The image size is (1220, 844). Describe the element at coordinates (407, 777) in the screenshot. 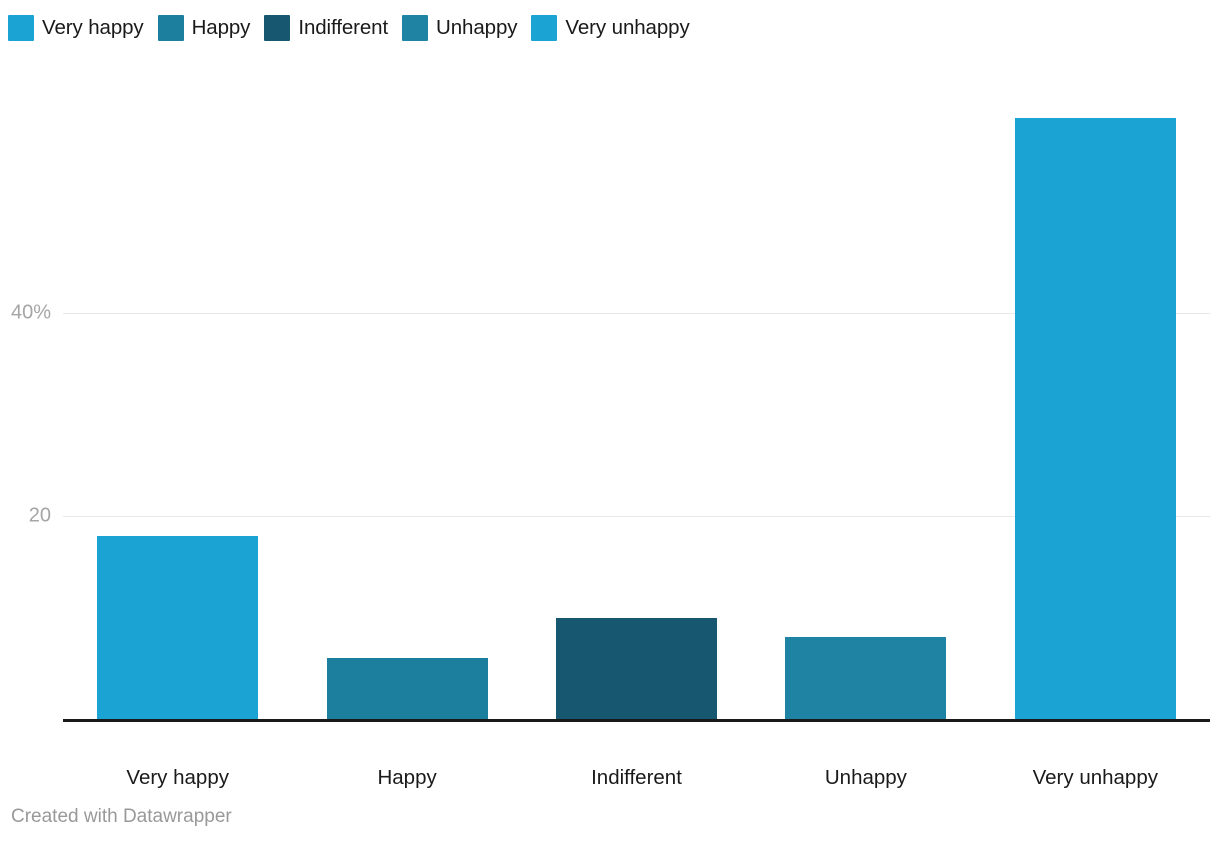

I see `x-axis-tick-label: Happy` at that location.